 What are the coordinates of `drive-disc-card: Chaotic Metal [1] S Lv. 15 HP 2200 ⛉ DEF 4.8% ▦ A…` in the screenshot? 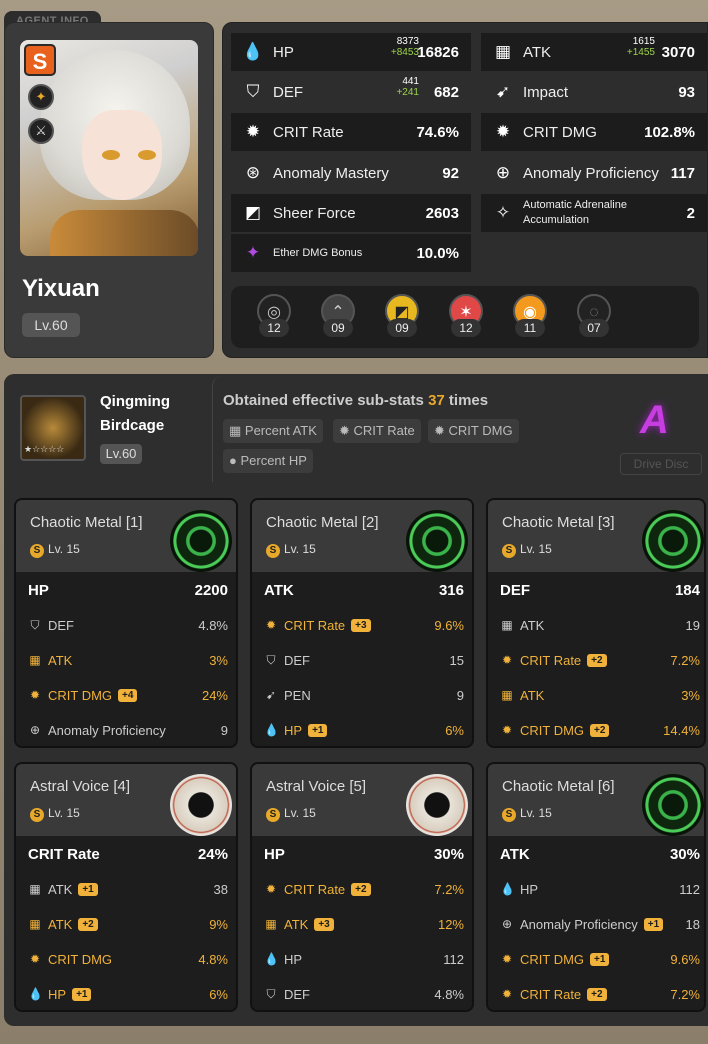 It's located at (126, 623).